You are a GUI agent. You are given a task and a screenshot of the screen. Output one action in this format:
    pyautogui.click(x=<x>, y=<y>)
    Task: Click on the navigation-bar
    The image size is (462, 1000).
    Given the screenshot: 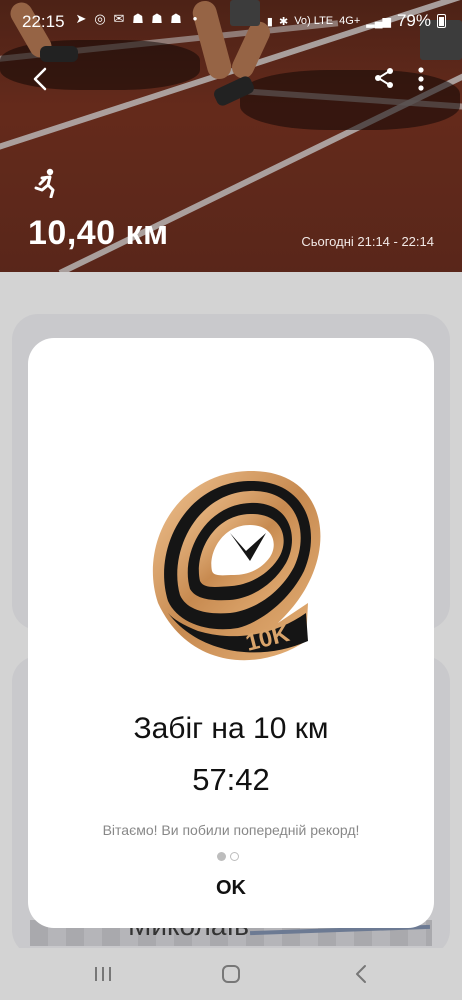 What is the action you would take?
    pyautogui.click(x=231, y=974)
    